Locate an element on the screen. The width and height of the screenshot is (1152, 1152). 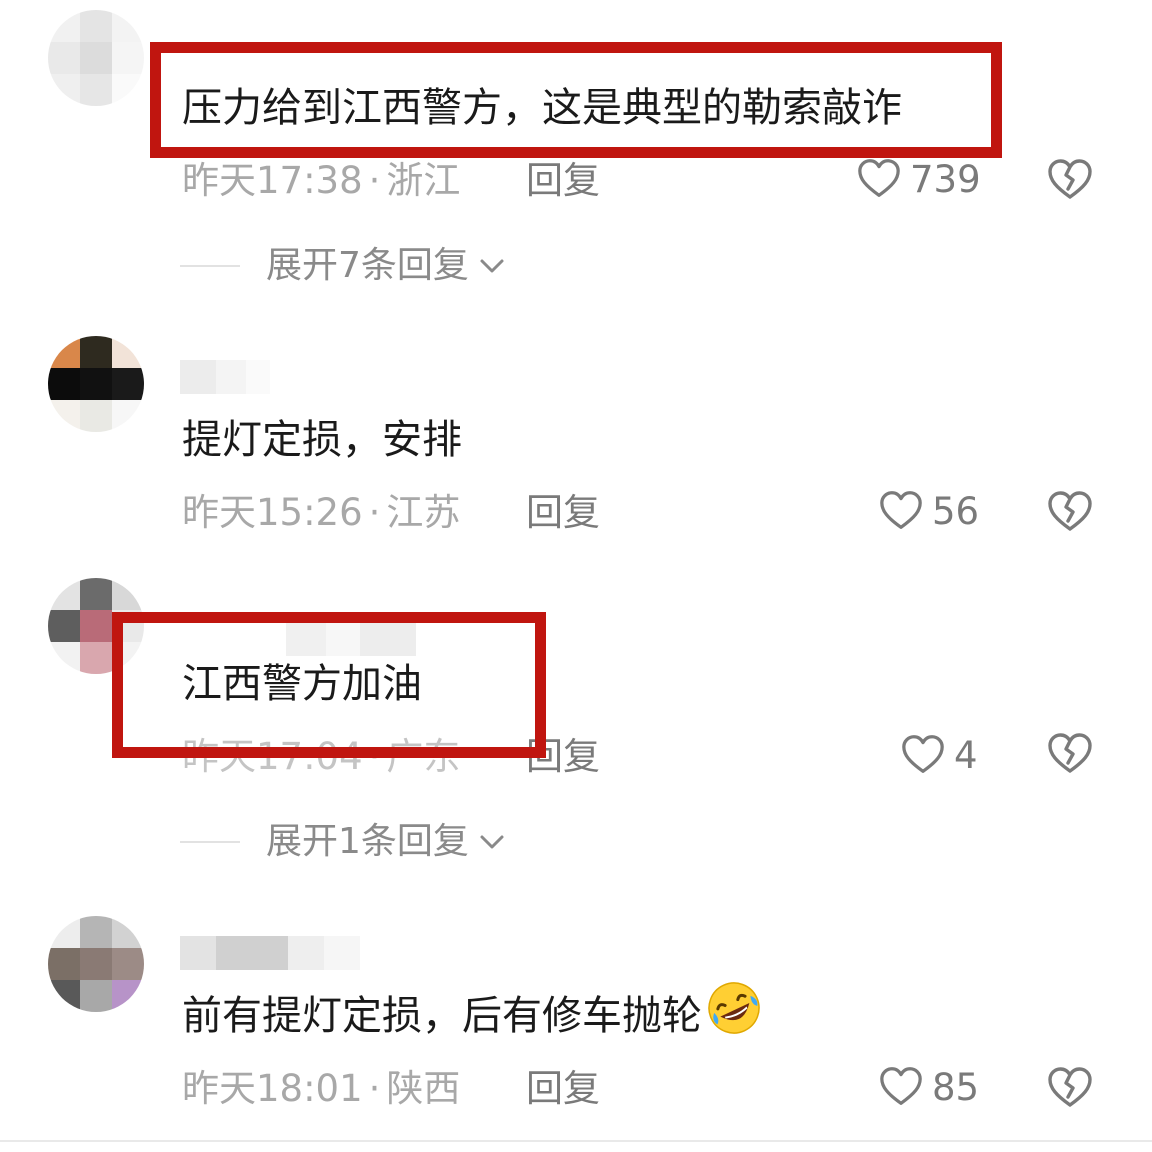
comment-location: 江苏 is located at coordinates (423, 512).